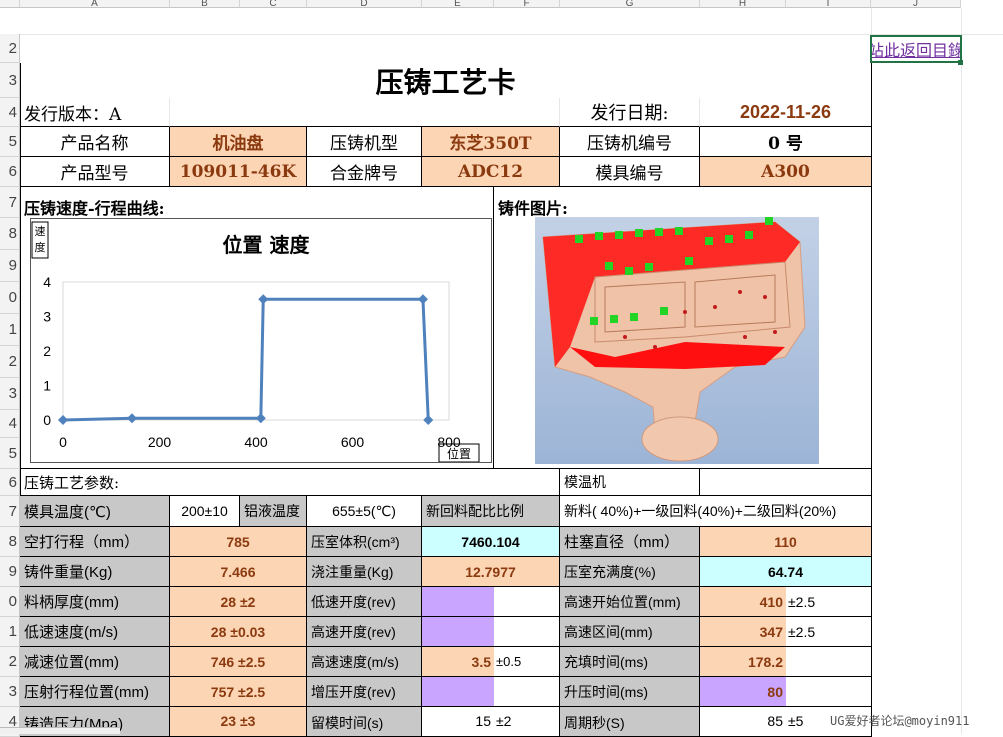  What do you see at coordinates (630, 4) in the screenshot?
I see `column-header-G: G` at bounding box center [630, 4].